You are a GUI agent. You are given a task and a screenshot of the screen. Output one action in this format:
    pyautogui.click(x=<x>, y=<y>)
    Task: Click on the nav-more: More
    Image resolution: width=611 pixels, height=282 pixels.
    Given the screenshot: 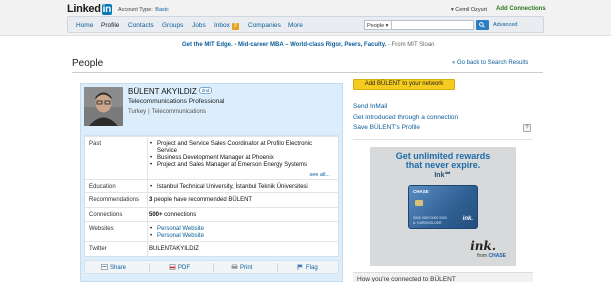 What is the action you would take?
    pyautogui.click(x=295, y=25)
    